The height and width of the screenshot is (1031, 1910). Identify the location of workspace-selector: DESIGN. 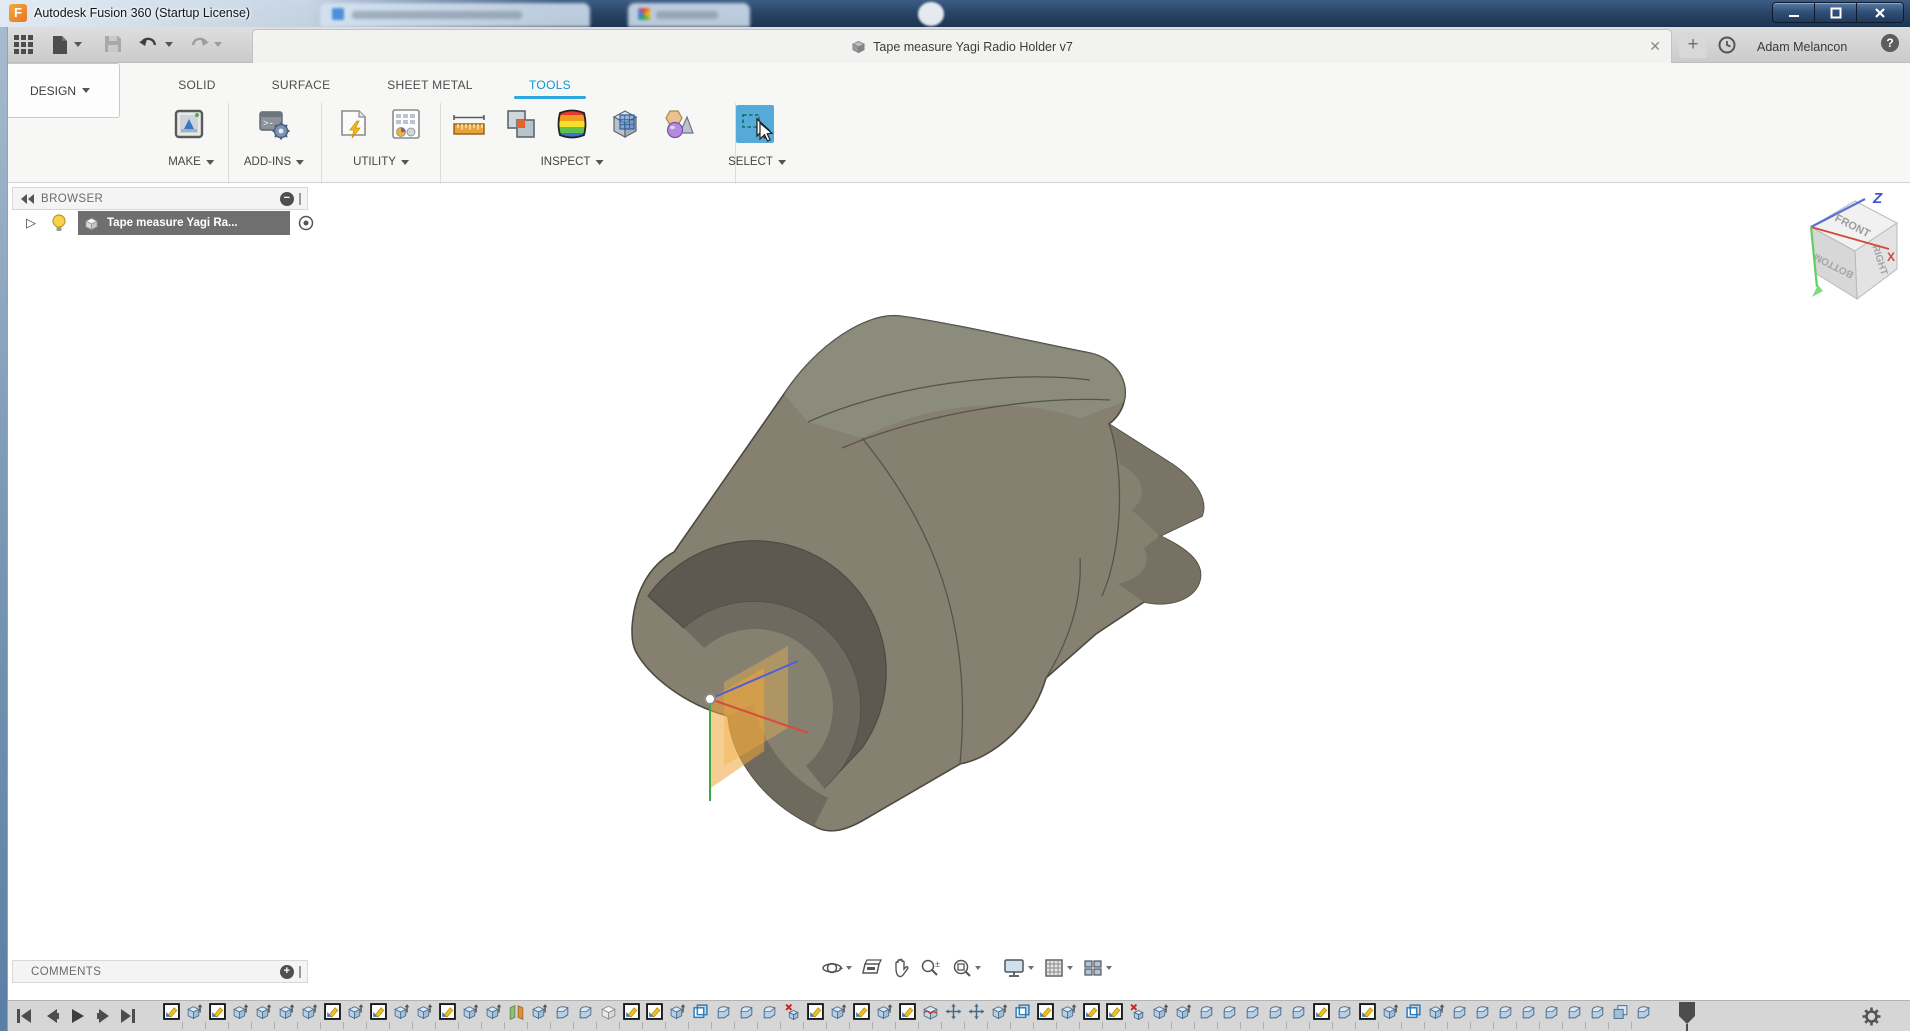
(60, 90).